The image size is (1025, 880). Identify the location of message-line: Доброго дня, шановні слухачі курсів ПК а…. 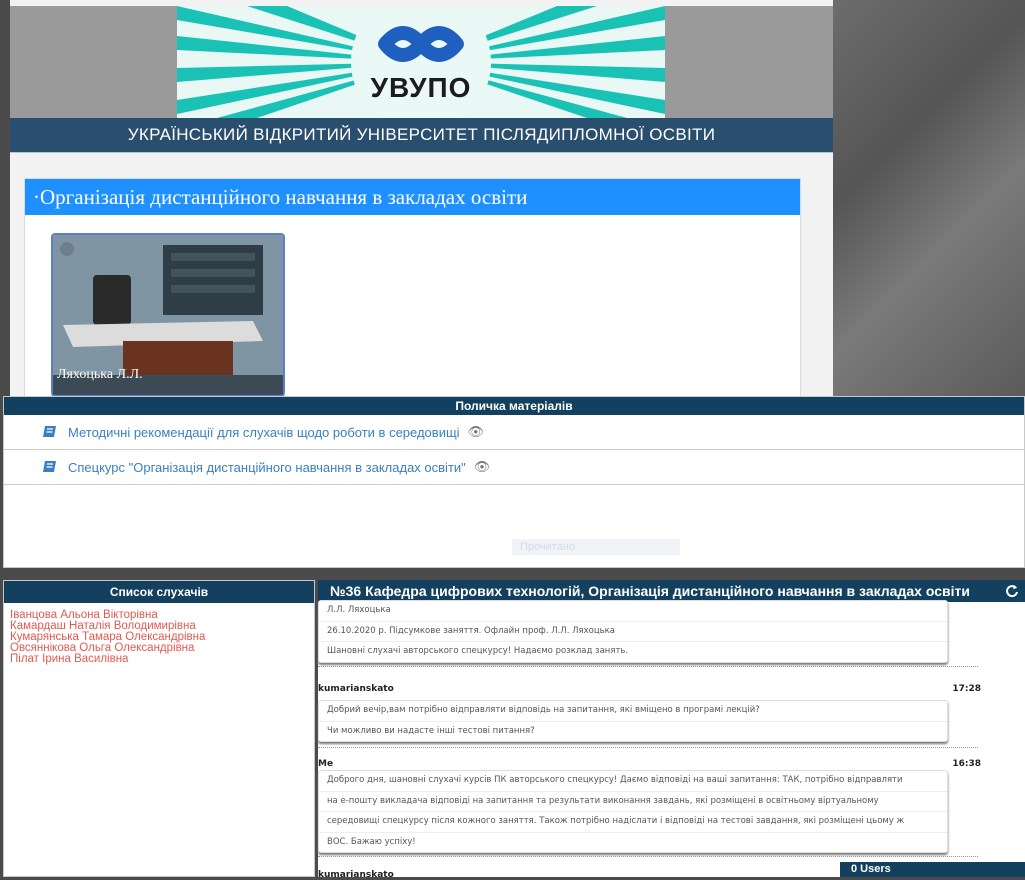
(633, 781).